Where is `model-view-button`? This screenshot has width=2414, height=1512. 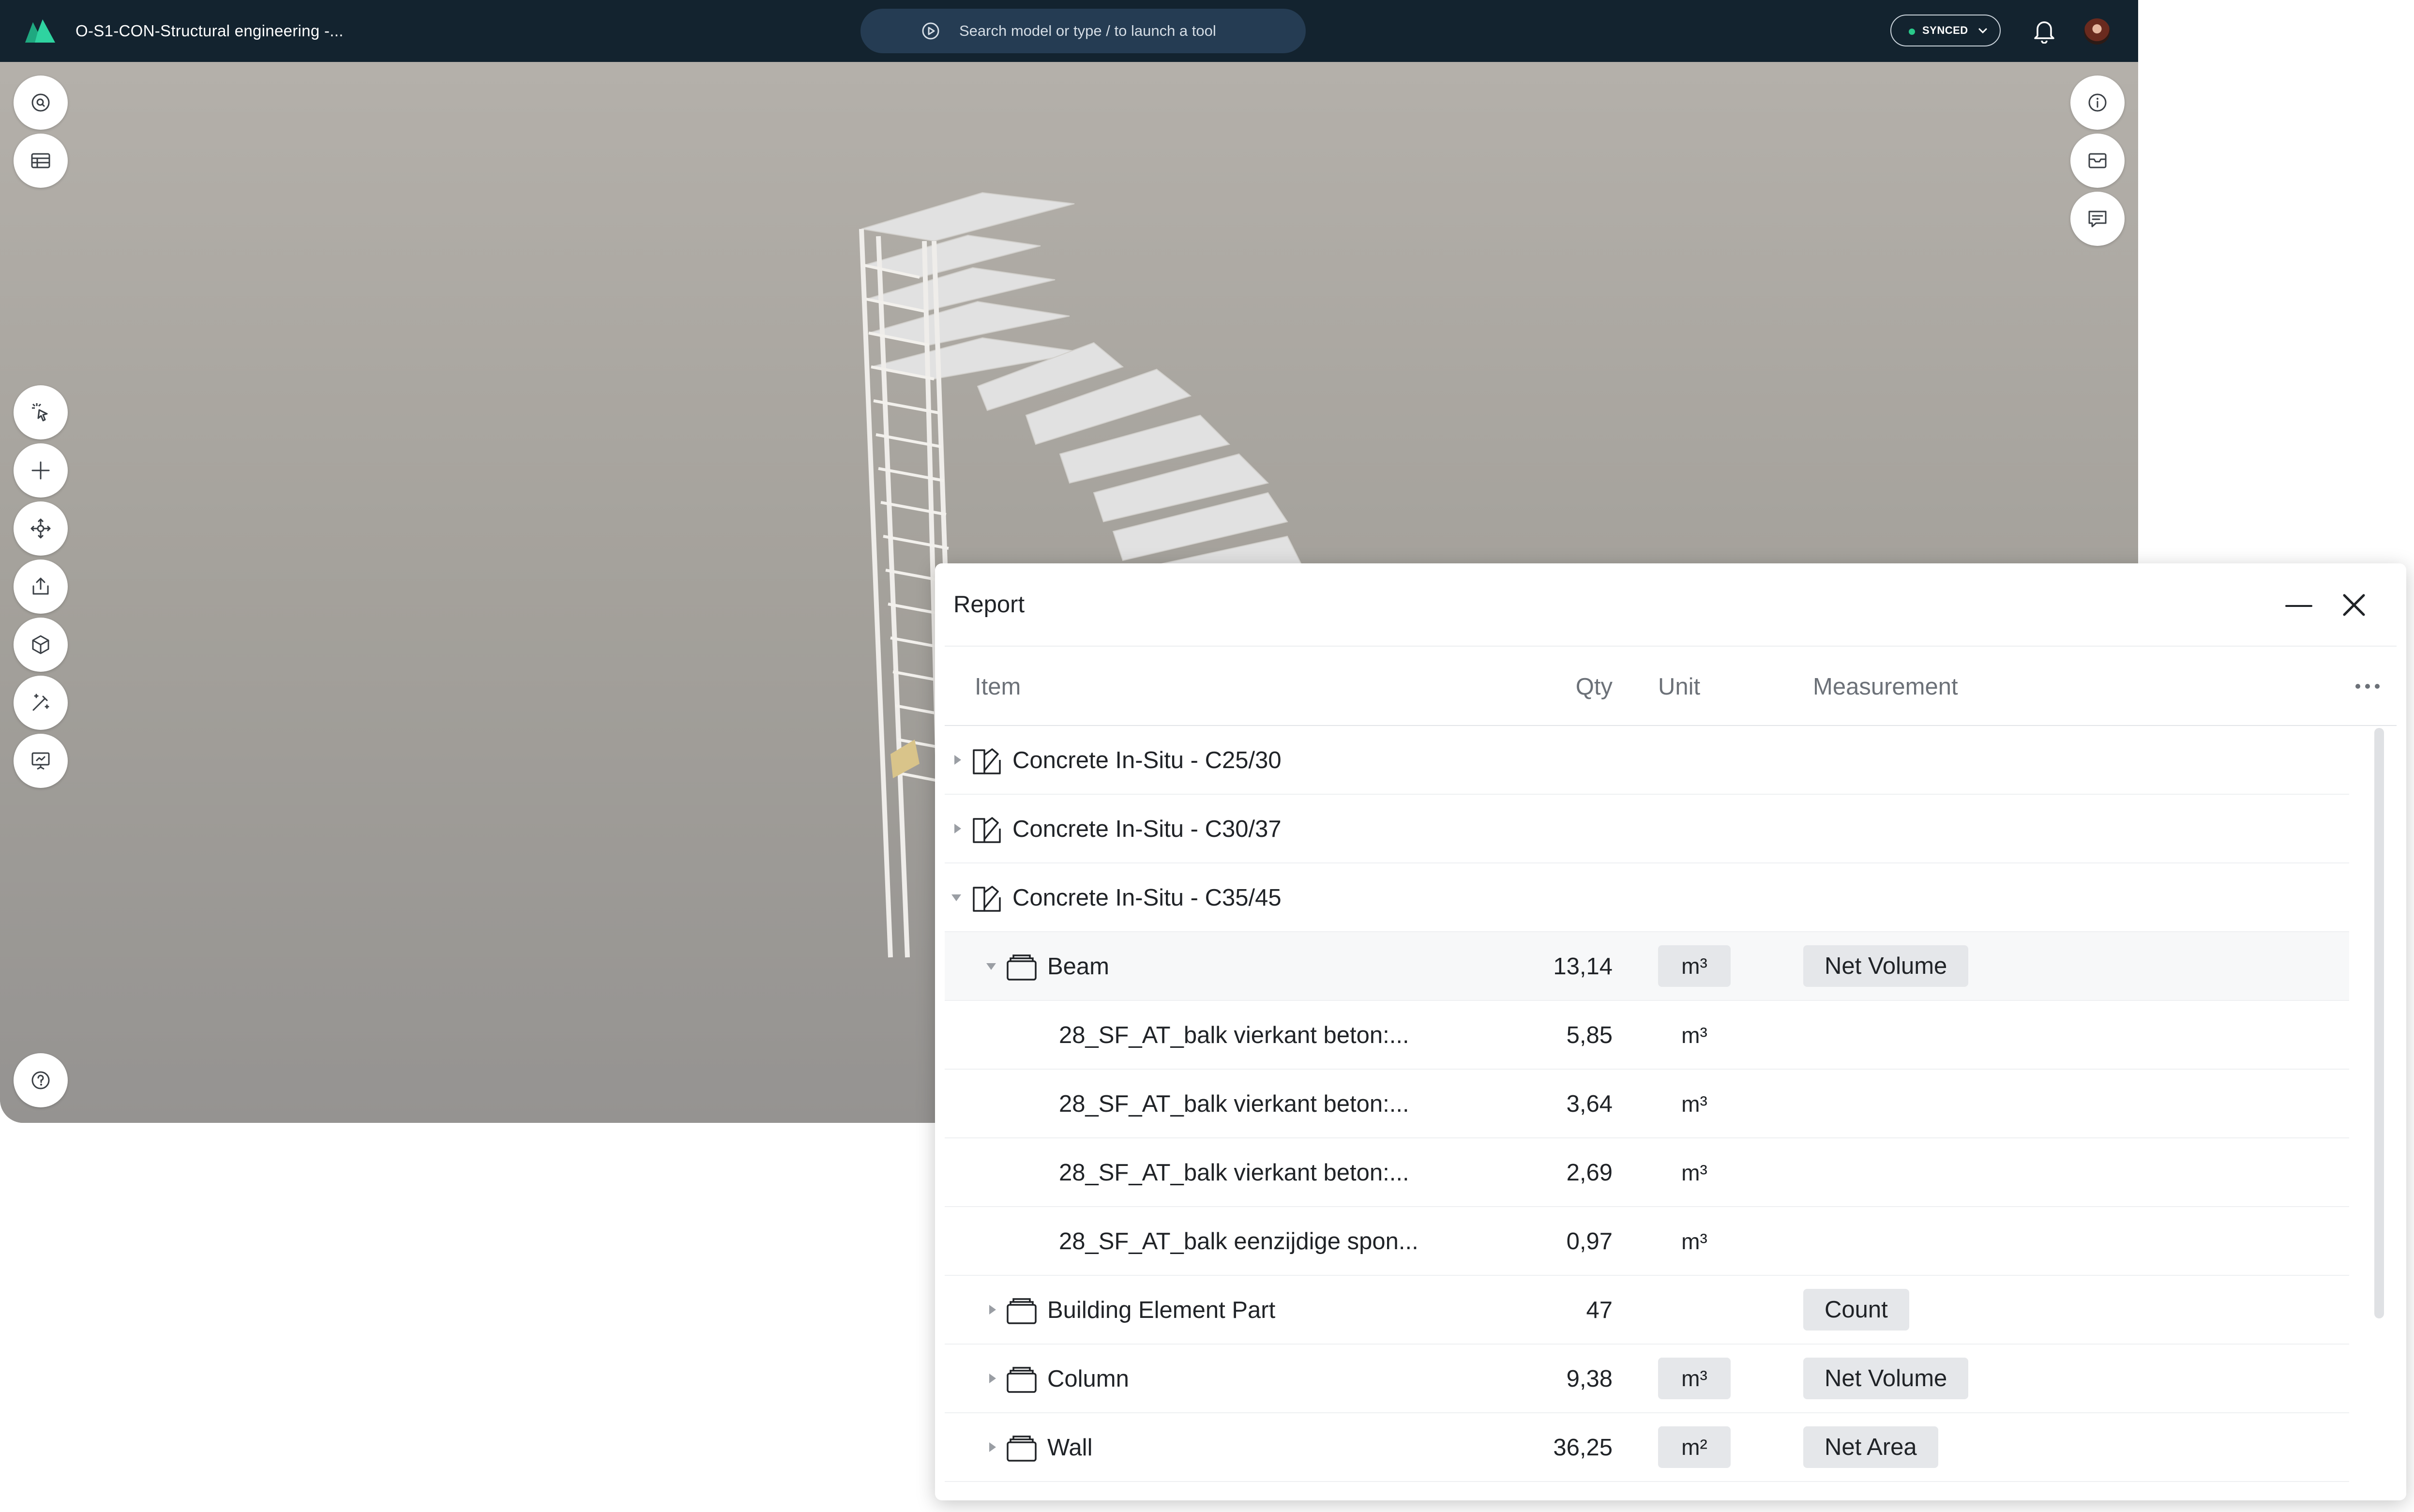 model-view-button is located at coordinates (41, 645).